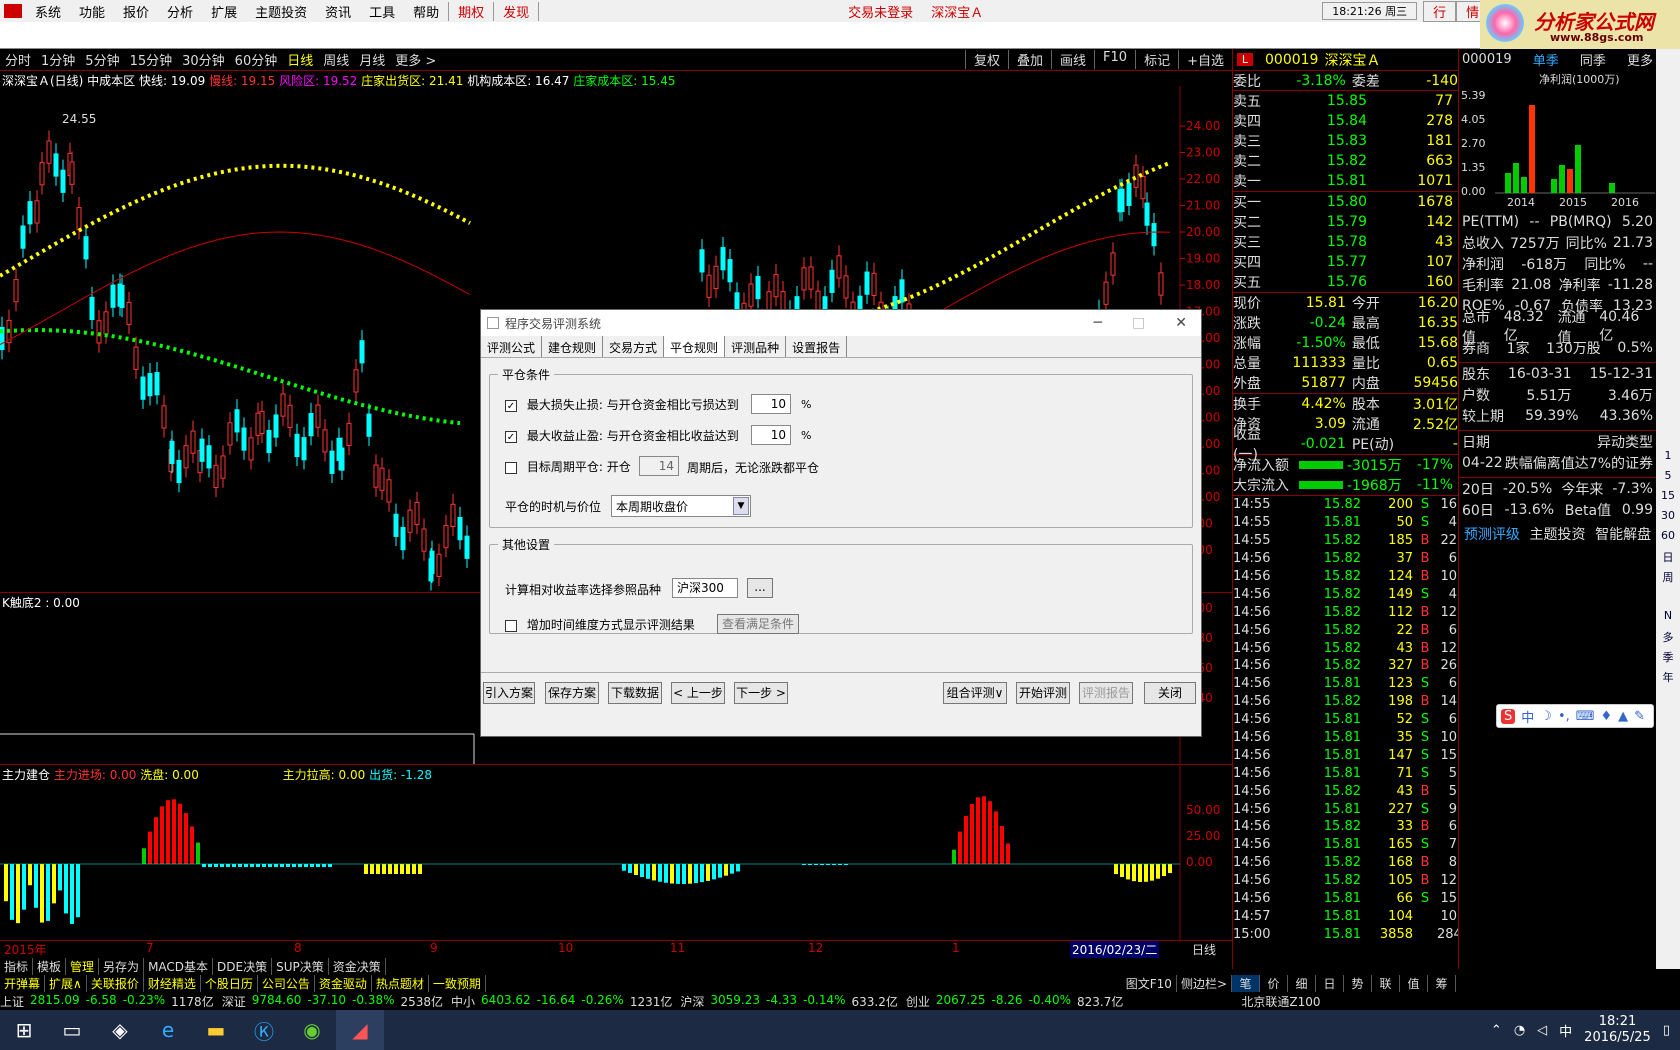  Describe the element at coordinates (1668, 659) in the screenshot. I see `strip-season: 季` at that location.